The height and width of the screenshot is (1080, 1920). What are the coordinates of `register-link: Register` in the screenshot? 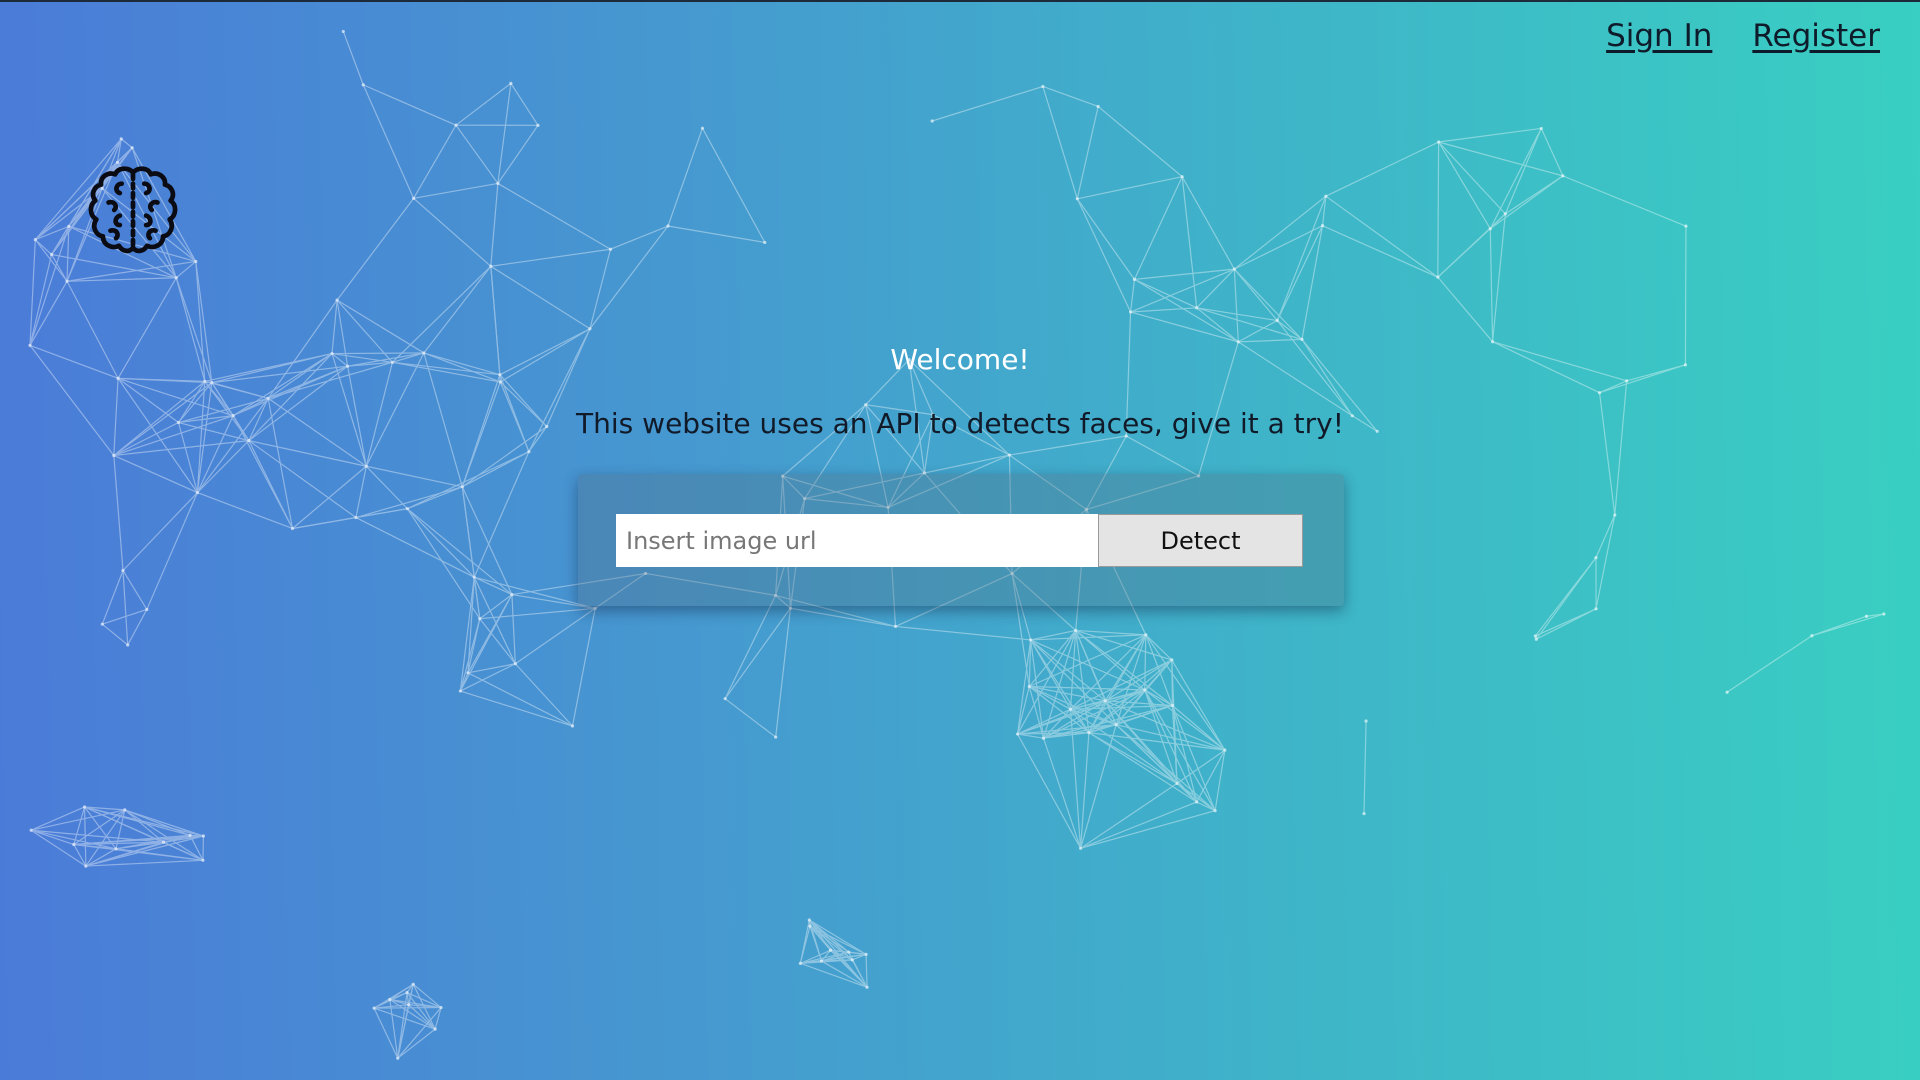 It's located at (1816, 36).